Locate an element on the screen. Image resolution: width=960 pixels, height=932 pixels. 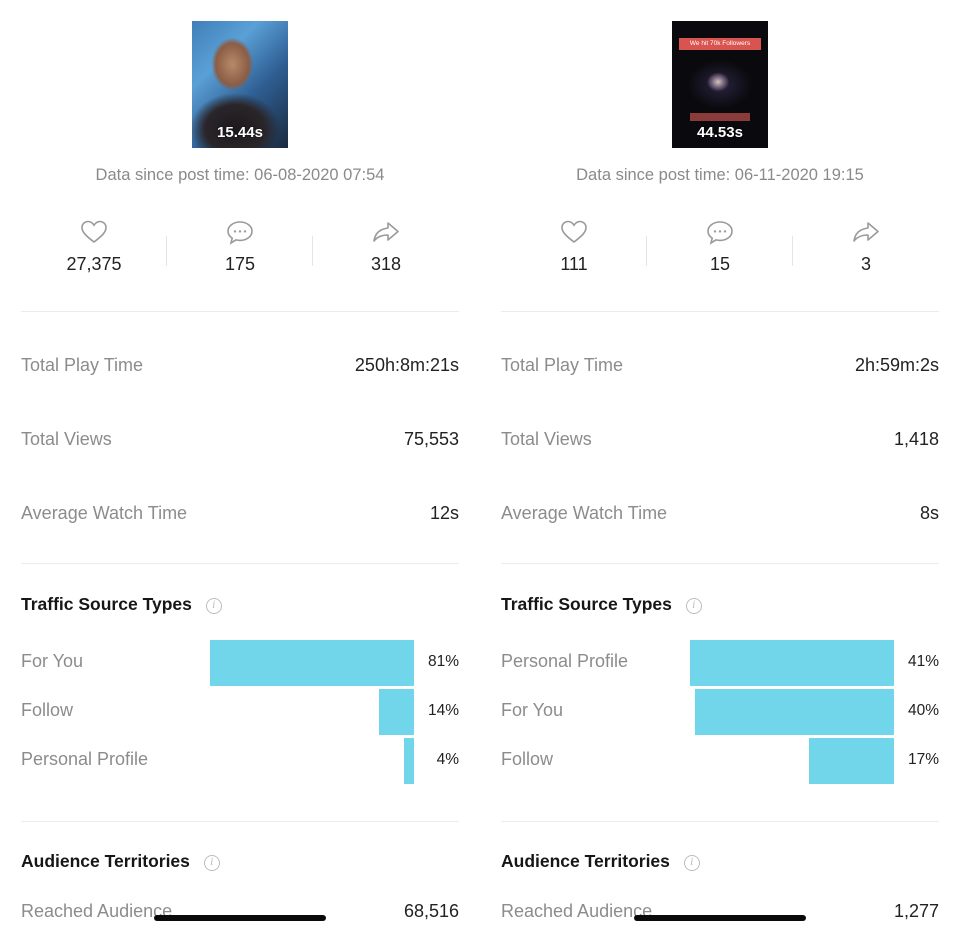
data-since-text: Data since post time: 06-08-2020 07:54 is located at coordinates (240, 175).